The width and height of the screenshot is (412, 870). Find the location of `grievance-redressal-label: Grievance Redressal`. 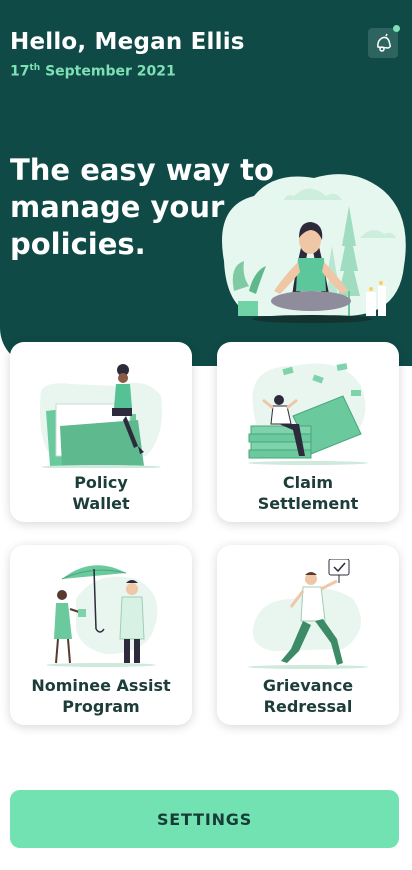

grievance-redressal-label: Grievance Redressal is located at coordinates (308, 696).